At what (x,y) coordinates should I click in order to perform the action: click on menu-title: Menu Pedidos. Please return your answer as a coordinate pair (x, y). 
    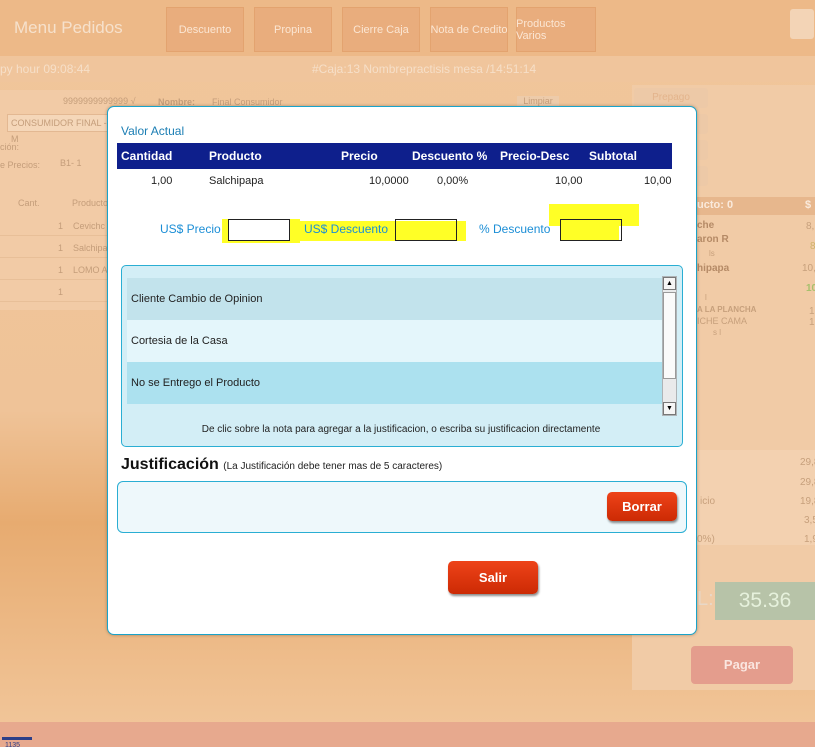
    Looking at the image, I should click on (68, 27).